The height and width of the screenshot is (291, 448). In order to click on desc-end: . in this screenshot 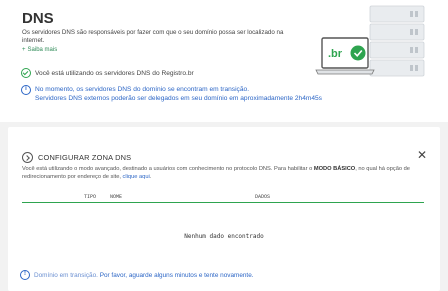, I will do `click(150, 177)`.